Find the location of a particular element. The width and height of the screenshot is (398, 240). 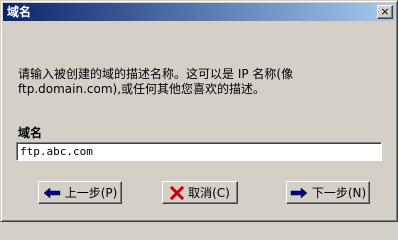

cancel-button: 取消(C) is located at coordinates (200, 192).